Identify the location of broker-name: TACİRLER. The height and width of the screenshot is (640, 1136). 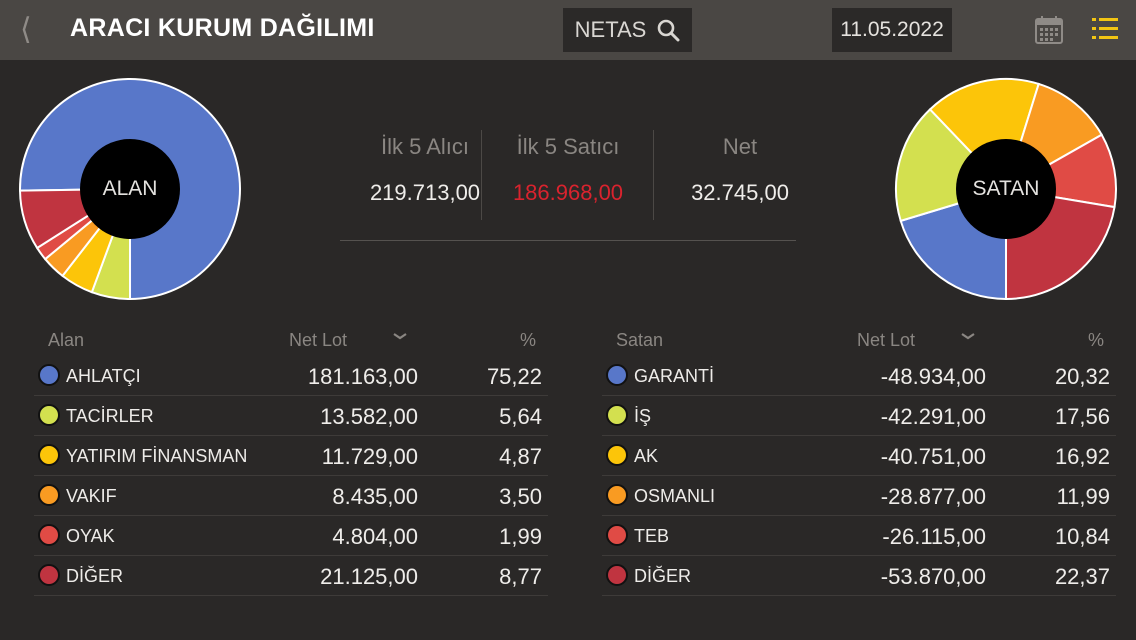
(110, 416).